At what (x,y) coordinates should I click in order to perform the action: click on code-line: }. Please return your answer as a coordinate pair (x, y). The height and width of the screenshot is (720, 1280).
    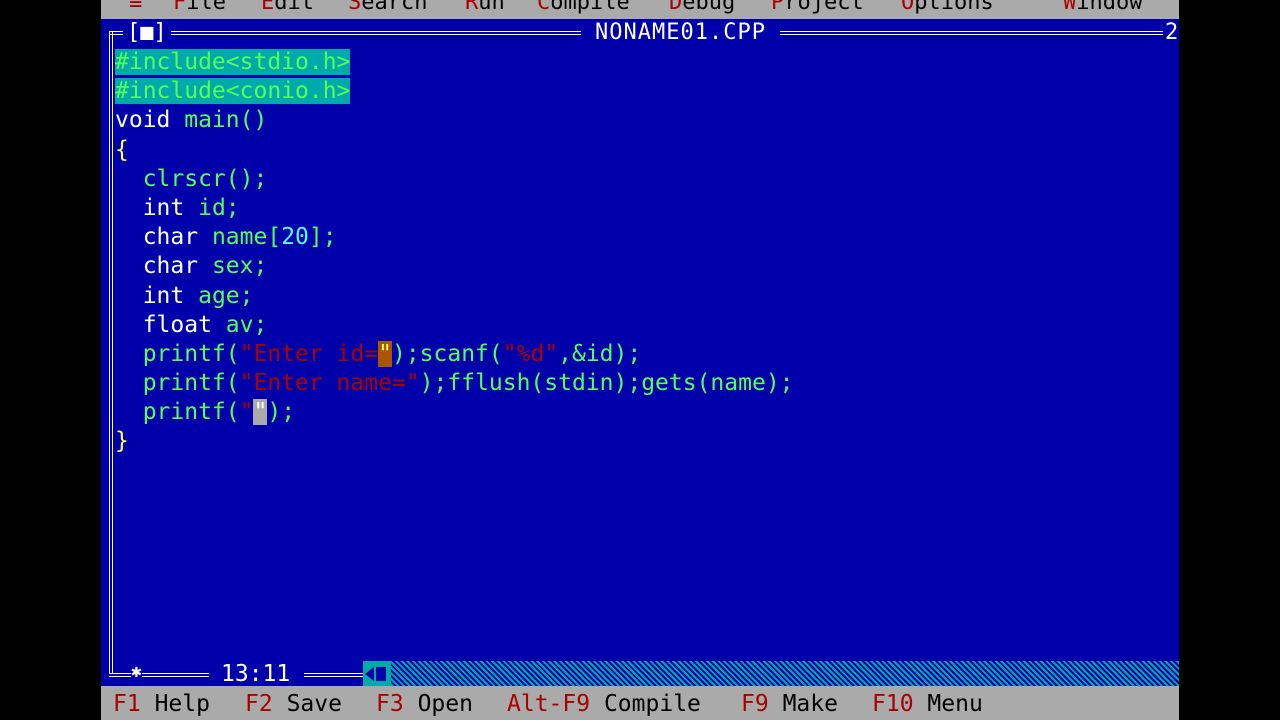
    Looking at the image, I should click on (122, 441).